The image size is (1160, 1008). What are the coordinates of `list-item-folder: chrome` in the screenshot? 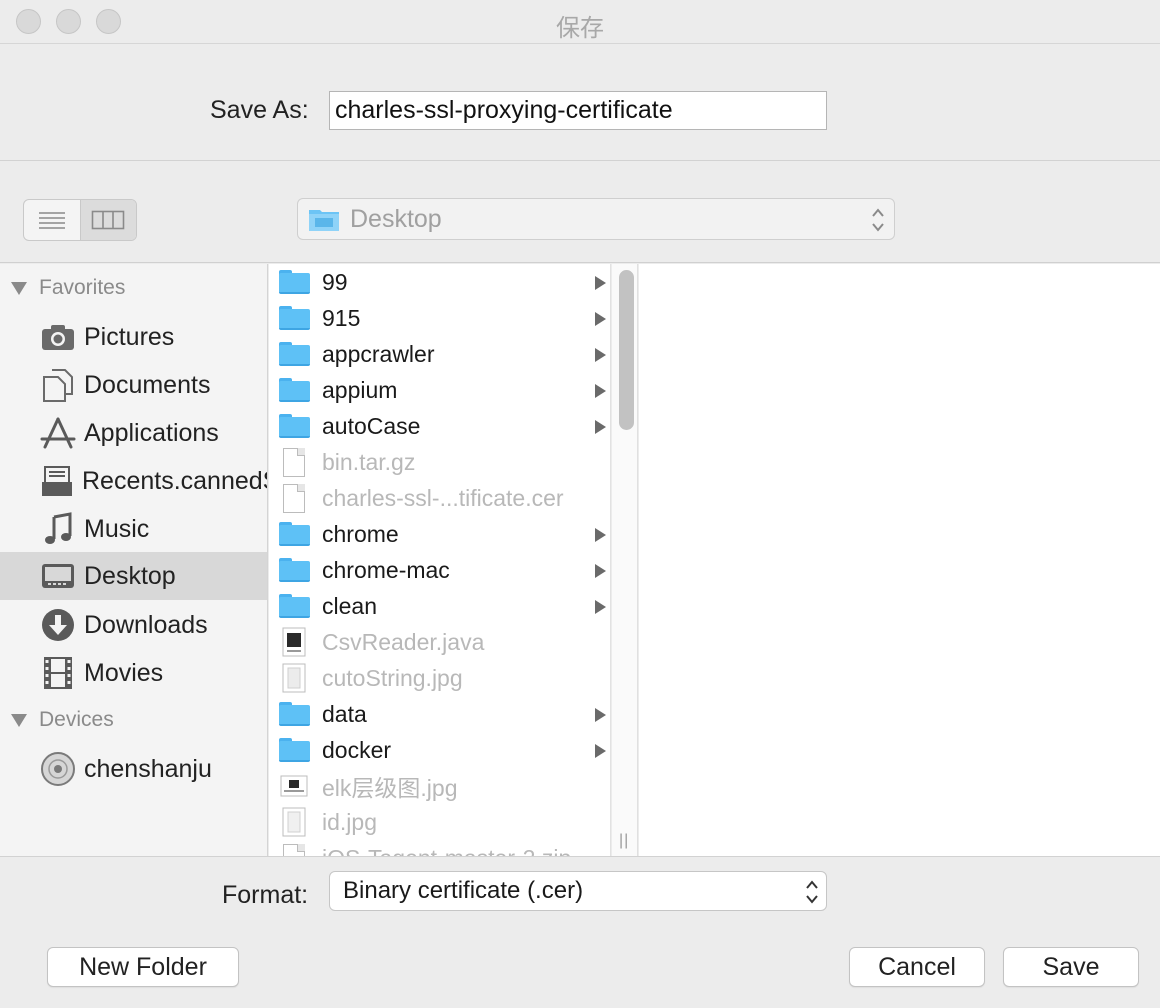 It's located at (439, 534).